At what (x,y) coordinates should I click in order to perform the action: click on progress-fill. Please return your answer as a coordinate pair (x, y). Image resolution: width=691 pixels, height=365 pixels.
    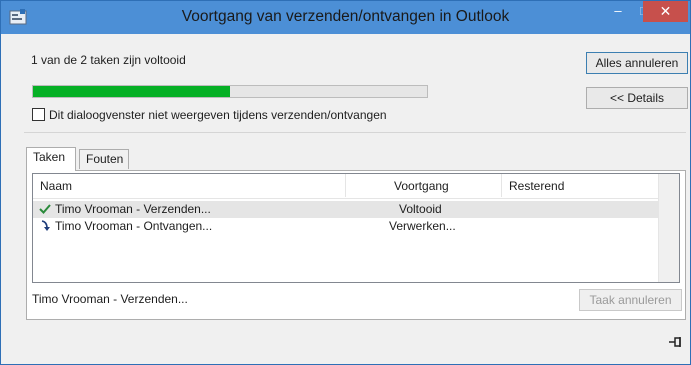
    Looking at the image, I should click on (131, 91).